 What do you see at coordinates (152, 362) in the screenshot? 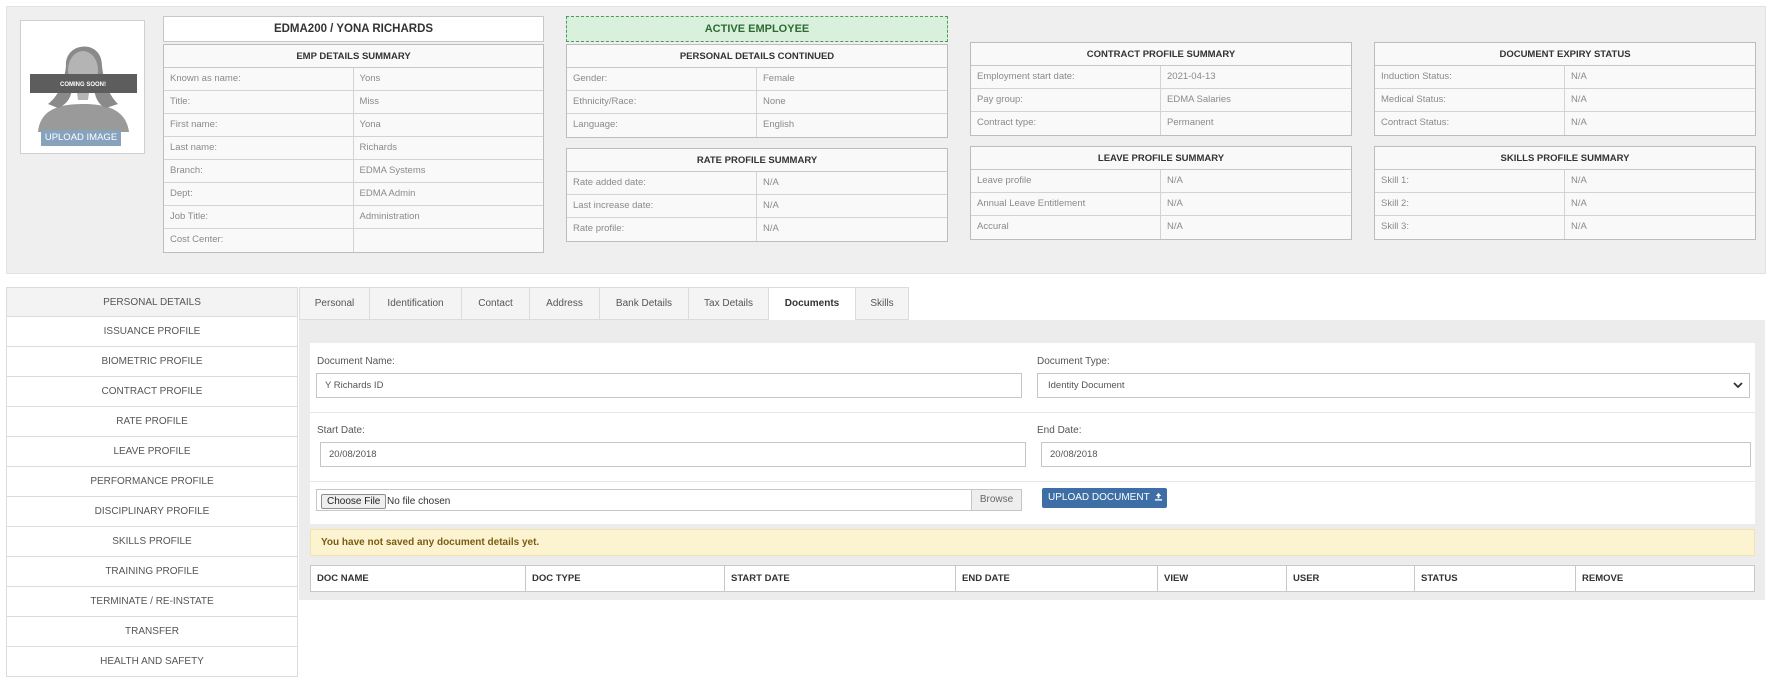
I see `sidebar-item-biometric-profile: BIOMETRIC PROFILE` at bounding box center [152, 362].